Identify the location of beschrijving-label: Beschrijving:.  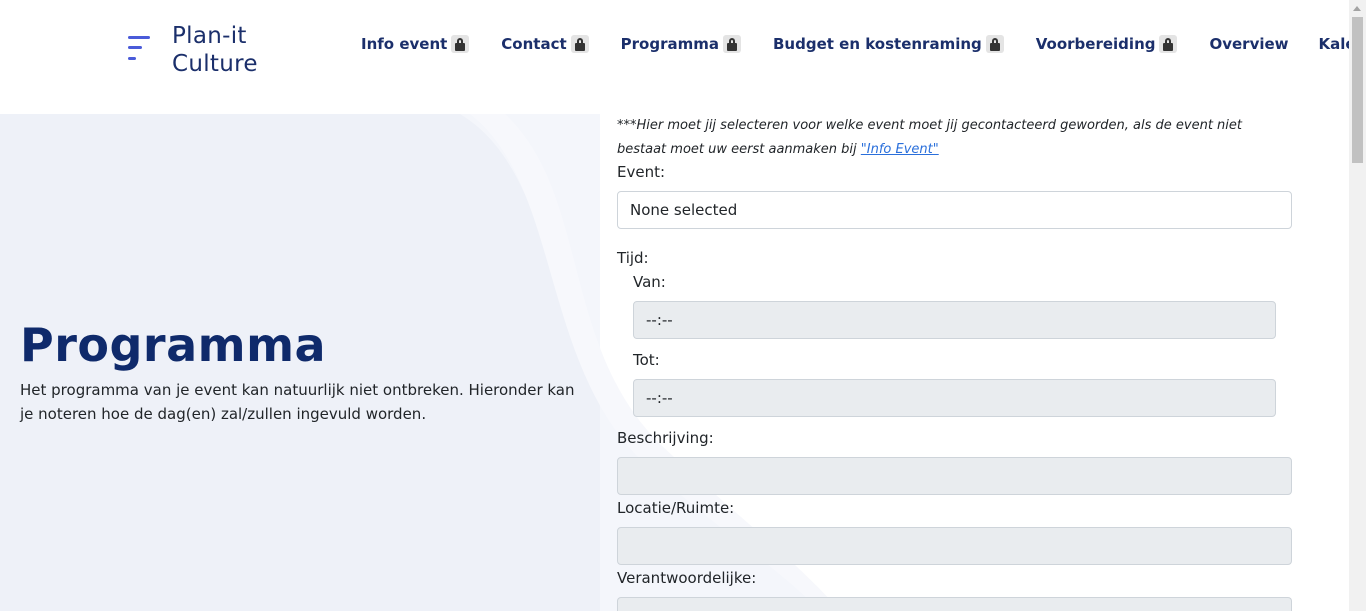
(665, 438).